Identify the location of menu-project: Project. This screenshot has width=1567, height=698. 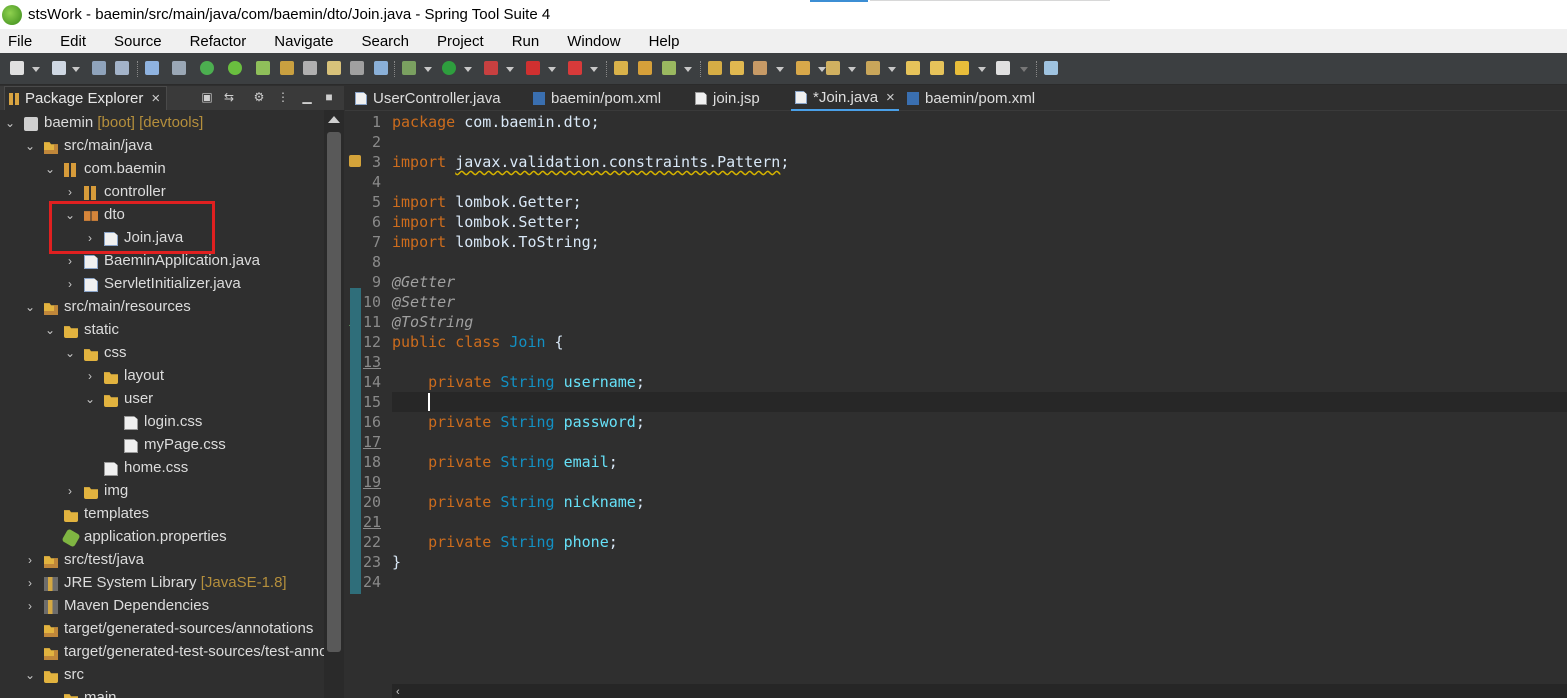
(460, 41).